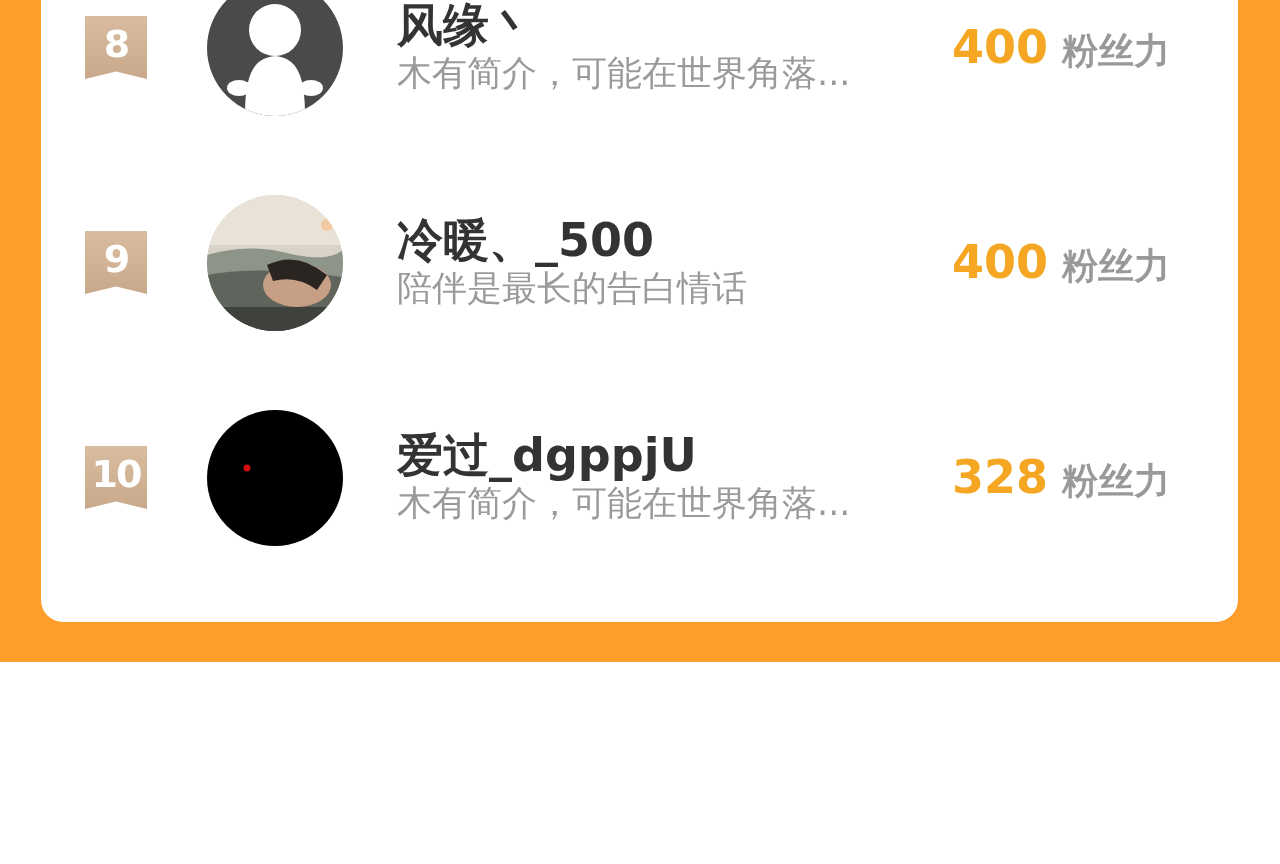  What do you see at coordinates (667, 25) in the screenshot?
I see `user-name: 风缘丶` at bounding box center [667, 25].